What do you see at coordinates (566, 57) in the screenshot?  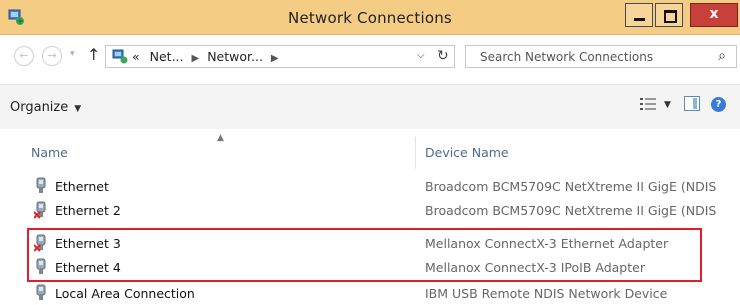 I see `search-input: Search Network Connections` at bounding box center [566, 57].